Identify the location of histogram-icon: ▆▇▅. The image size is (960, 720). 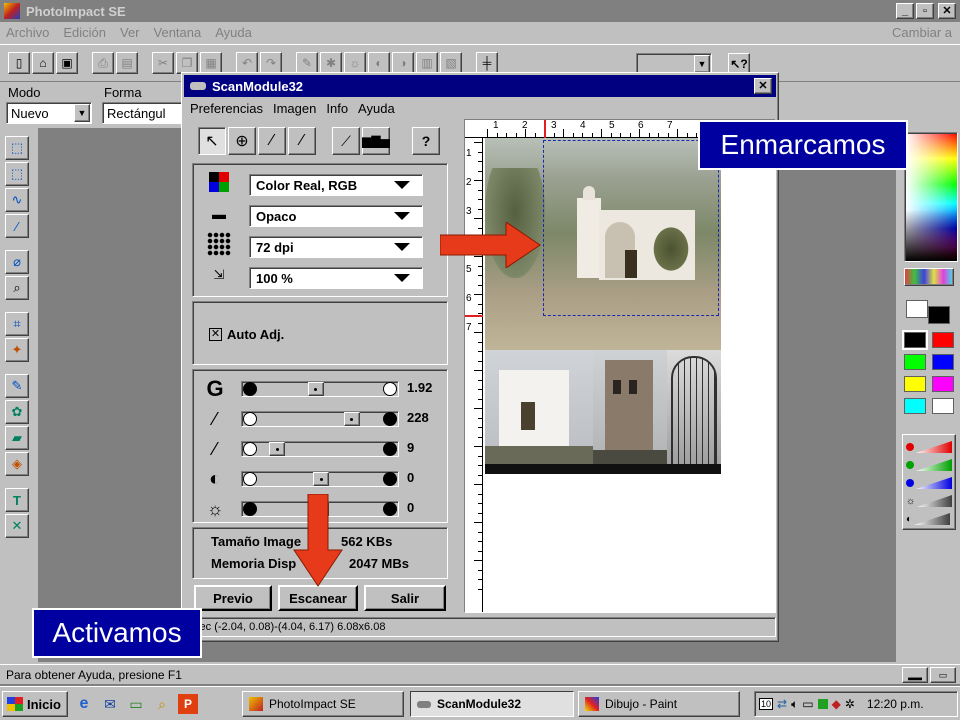
(376, 141).